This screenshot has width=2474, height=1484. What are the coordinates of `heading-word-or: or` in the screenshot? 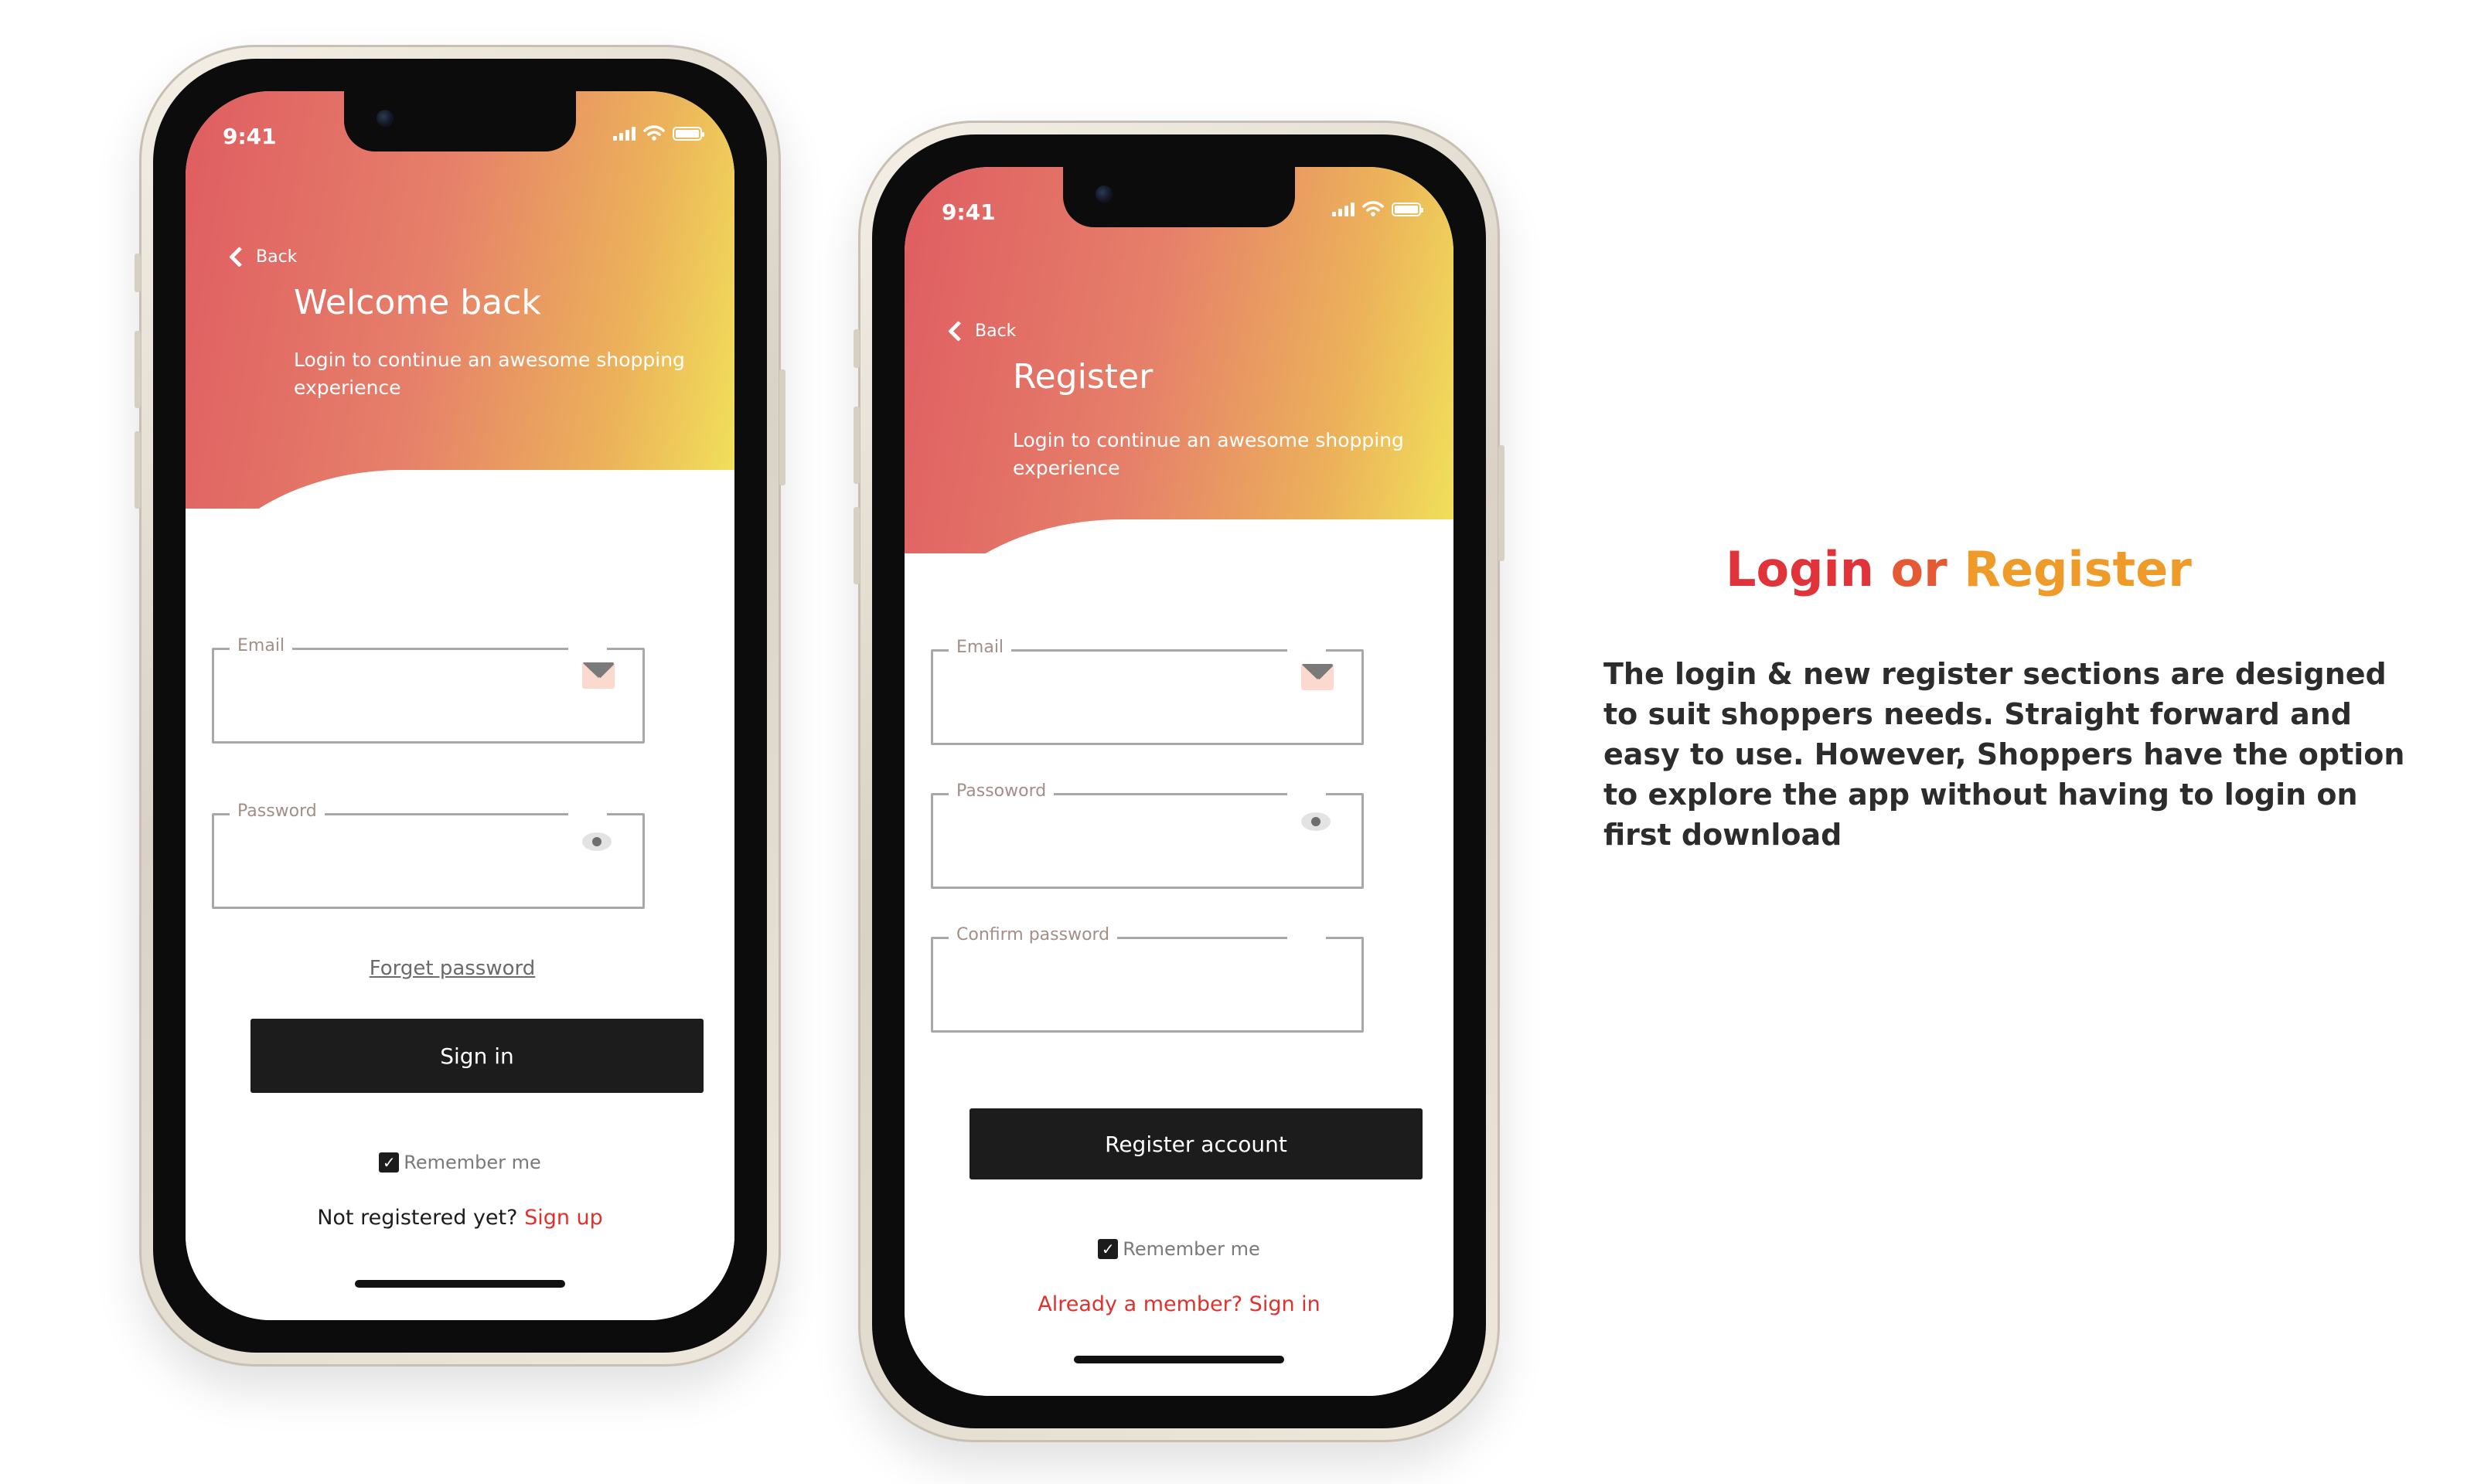 It's located at (1919, 569).